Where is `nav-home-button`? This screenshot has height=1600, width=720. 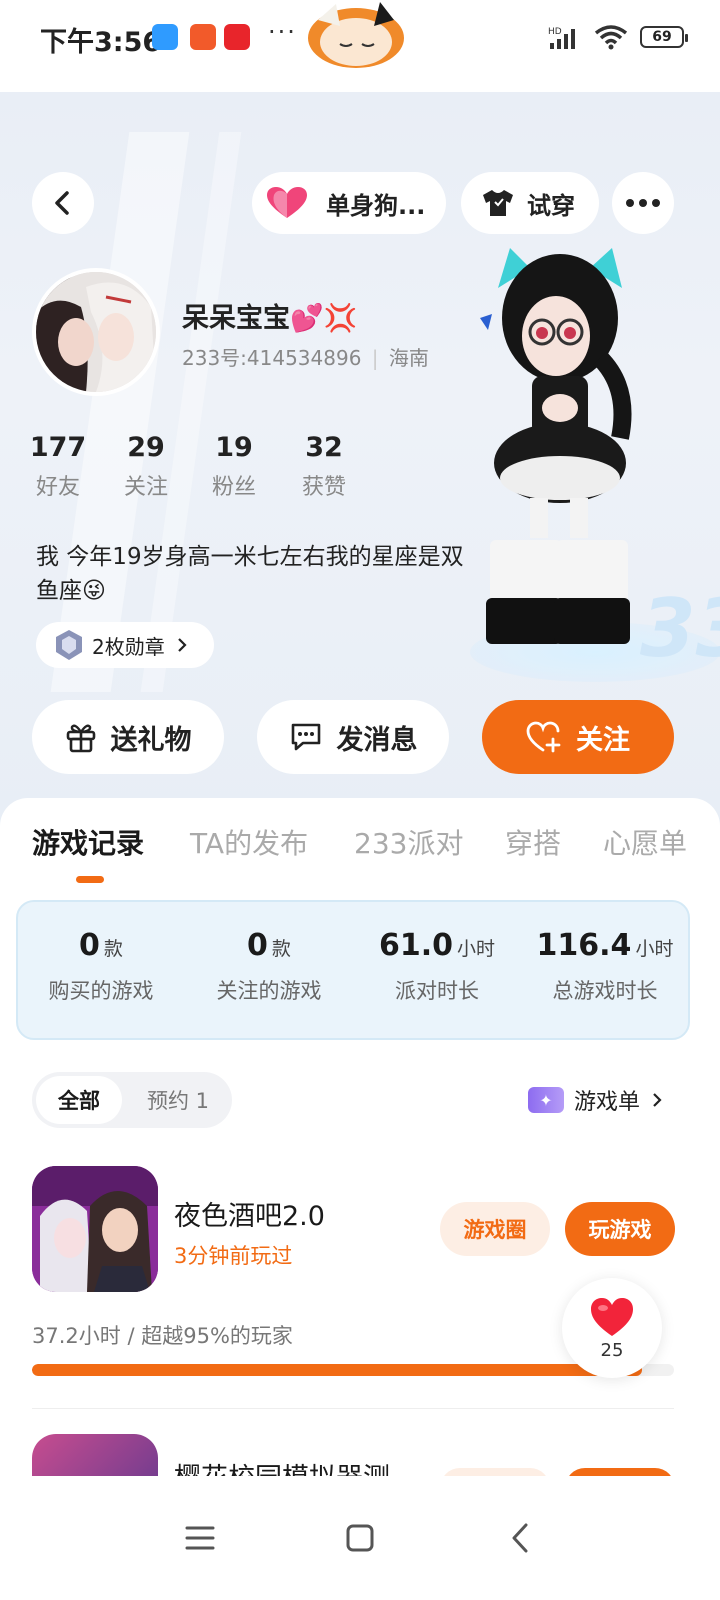 nav-home-button is located at coordinates (360, 1538).